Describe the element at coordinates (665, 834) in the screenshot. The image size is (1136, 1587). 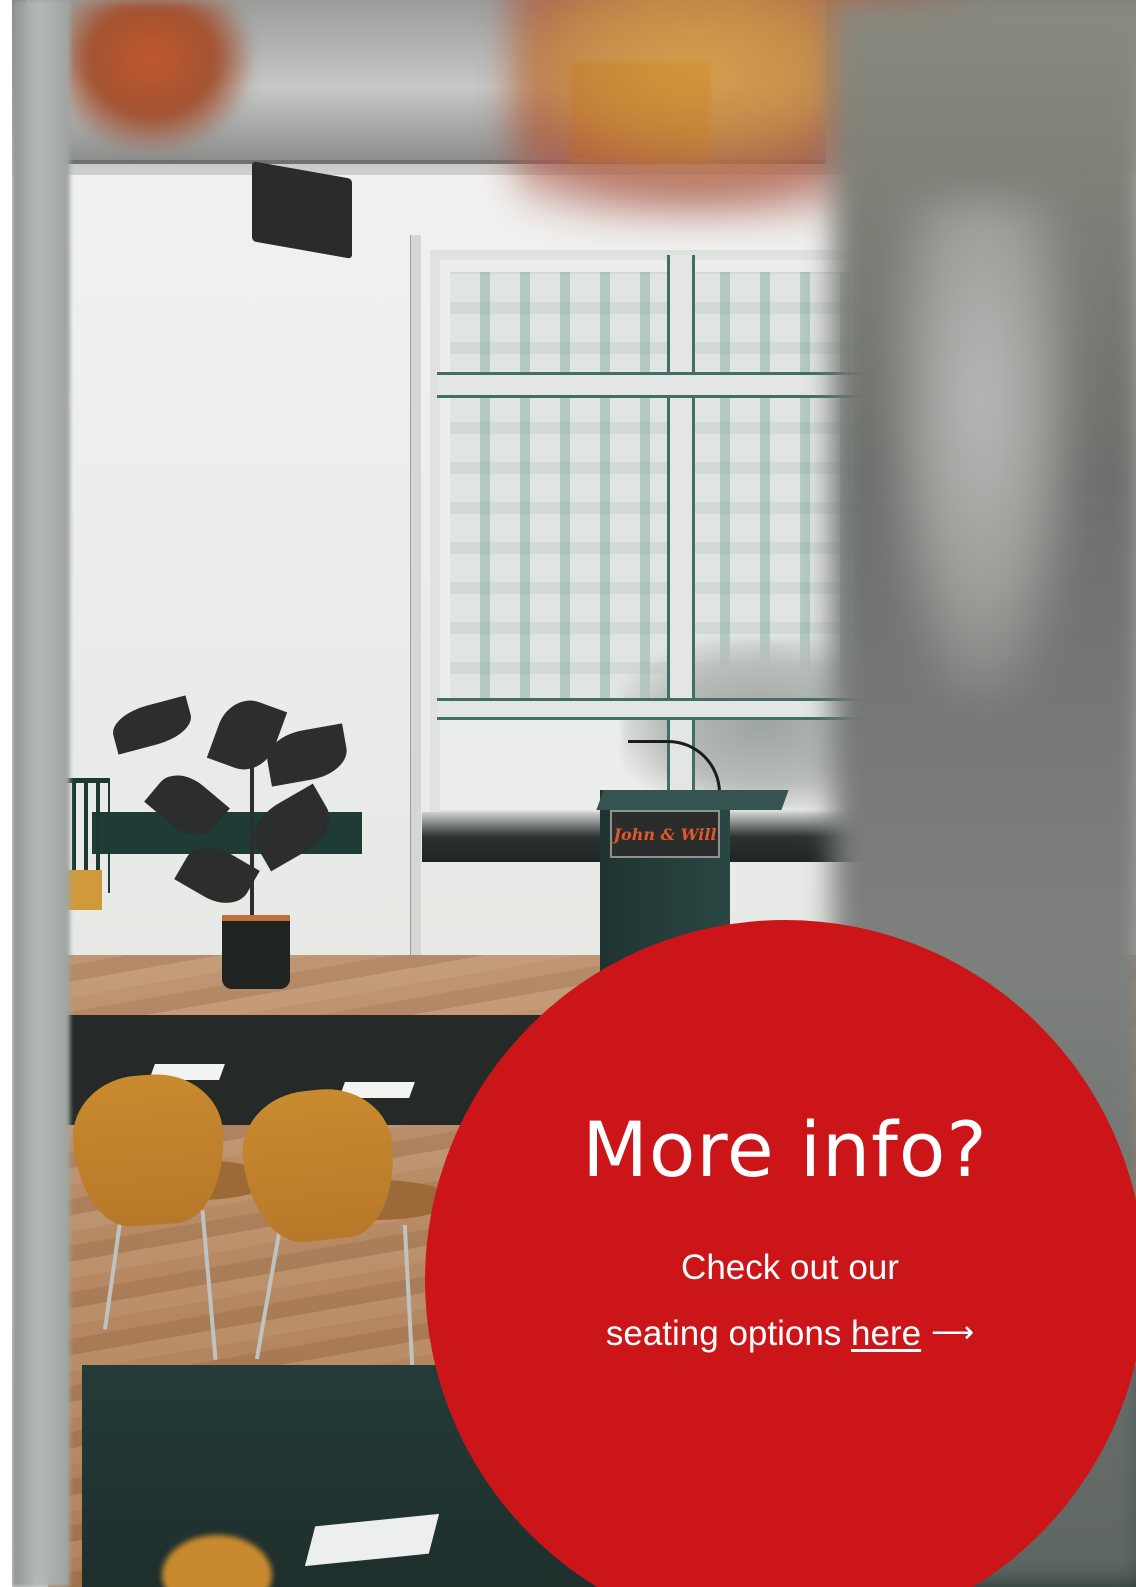
I see `lectern-sign: John & Will` at that location.